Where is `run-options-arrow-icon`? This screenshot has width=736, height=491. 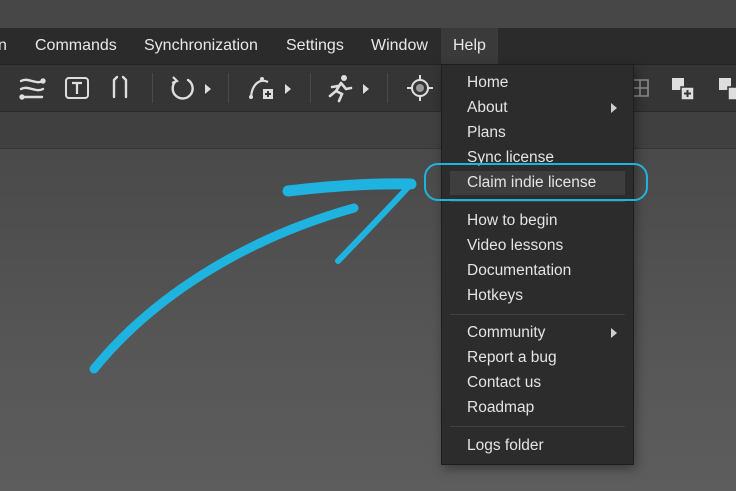 run-options-arrow-icon is located at coordinates (366, 88).